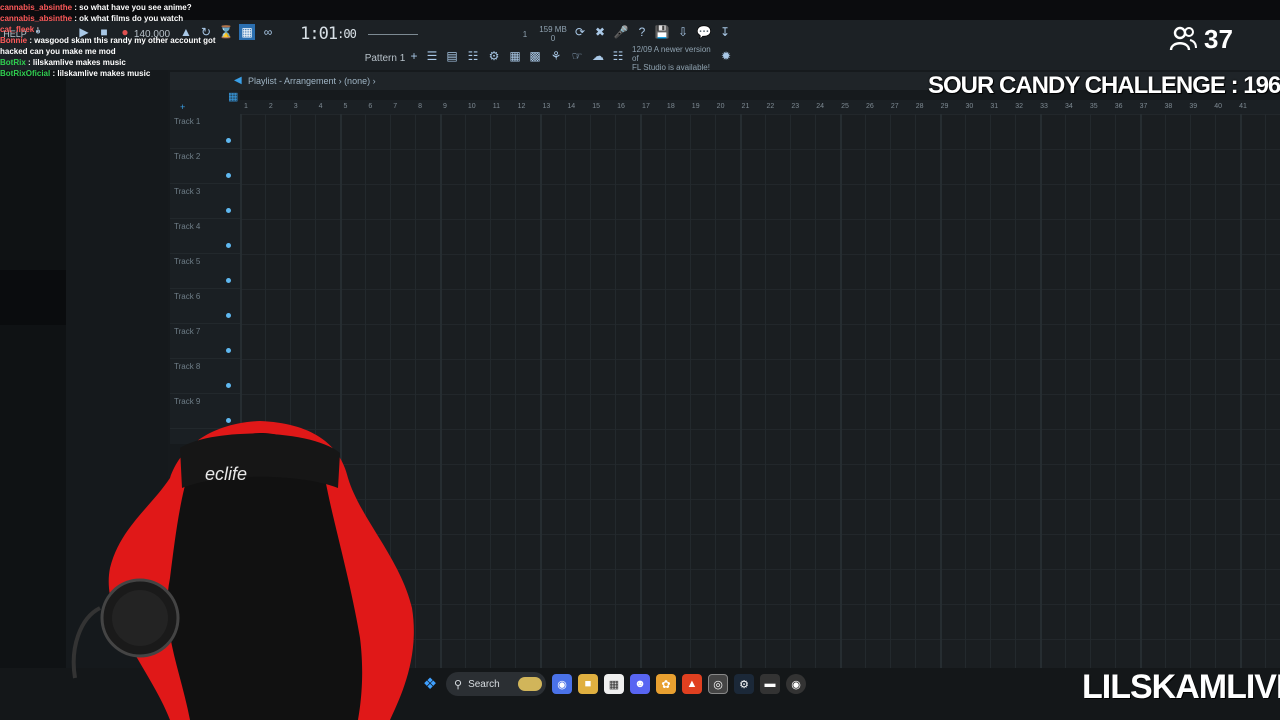  What do you see at coordinates (869, 106) in the screenshot?
I see `ruler-bar-label: 26` at bounding box center [869, 106].